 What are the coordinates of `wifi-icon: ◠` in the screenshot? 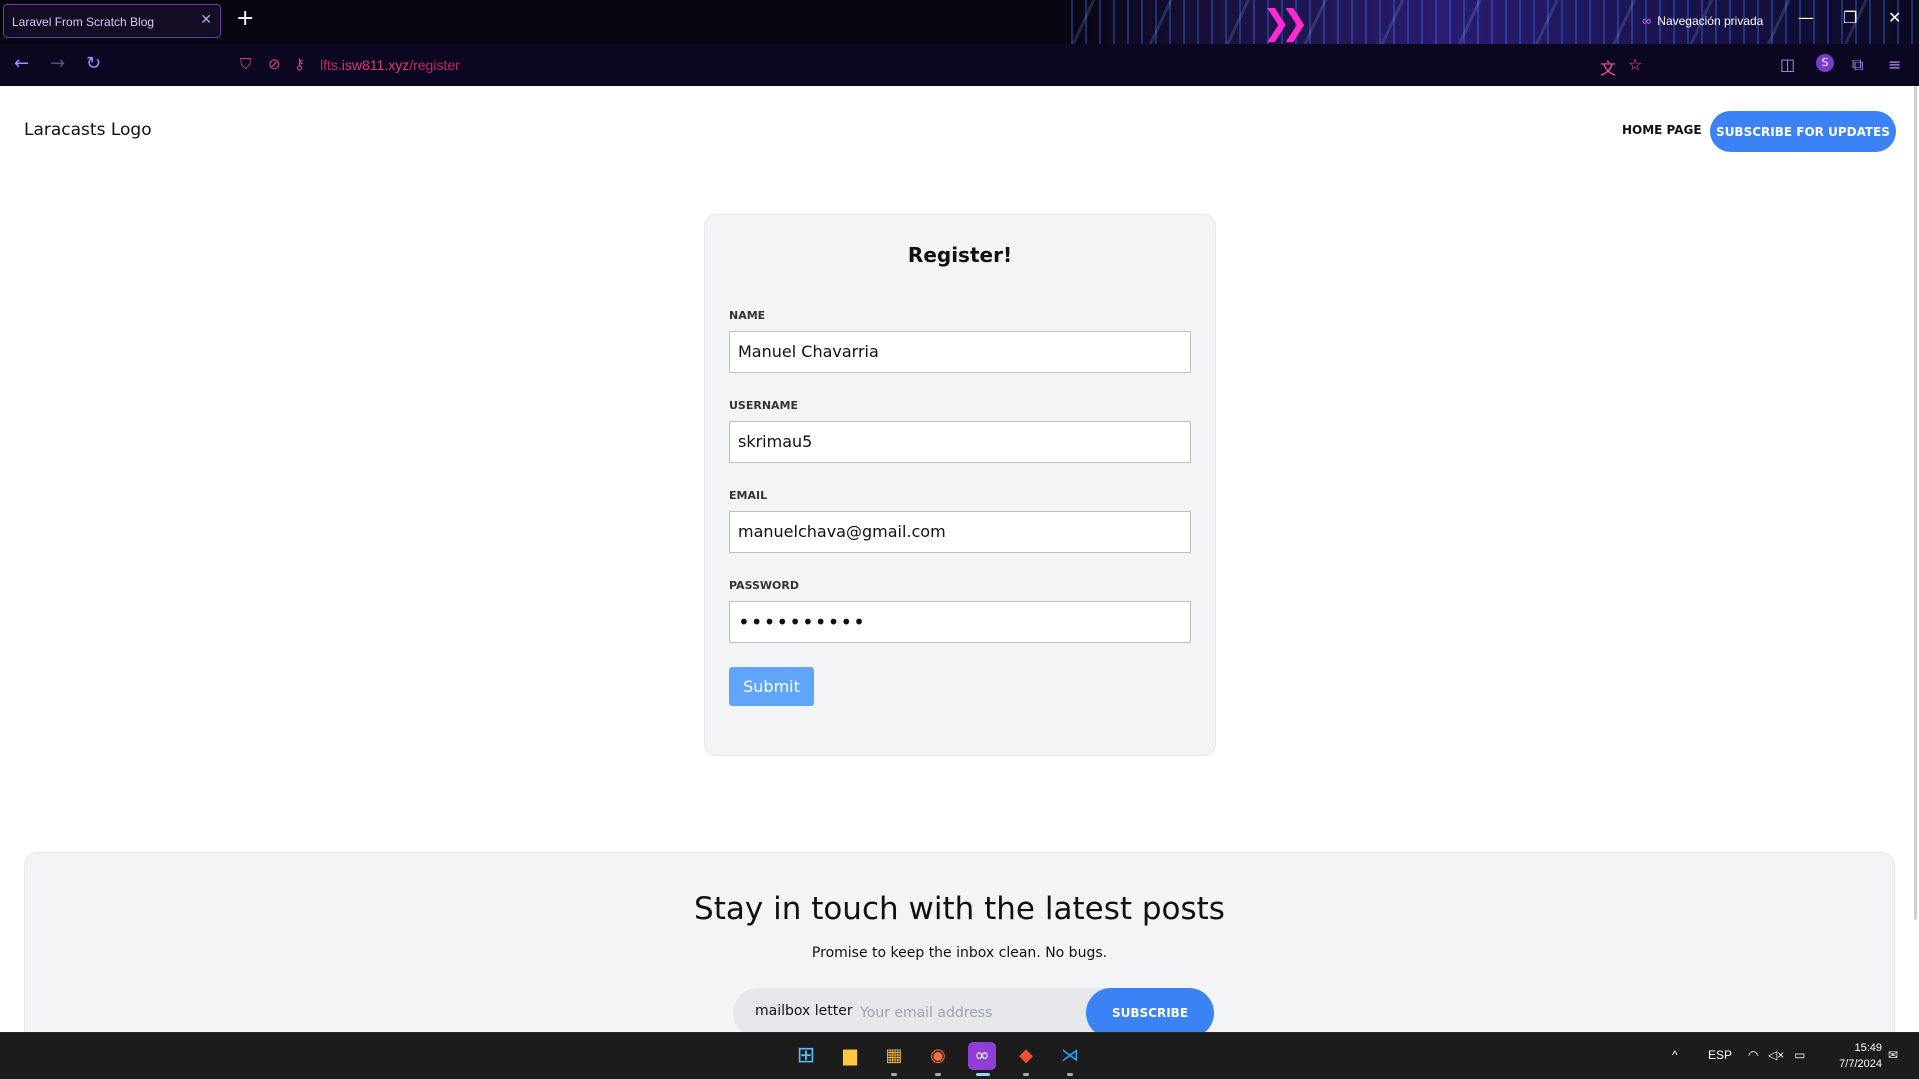 It's located at (1753, 1055).